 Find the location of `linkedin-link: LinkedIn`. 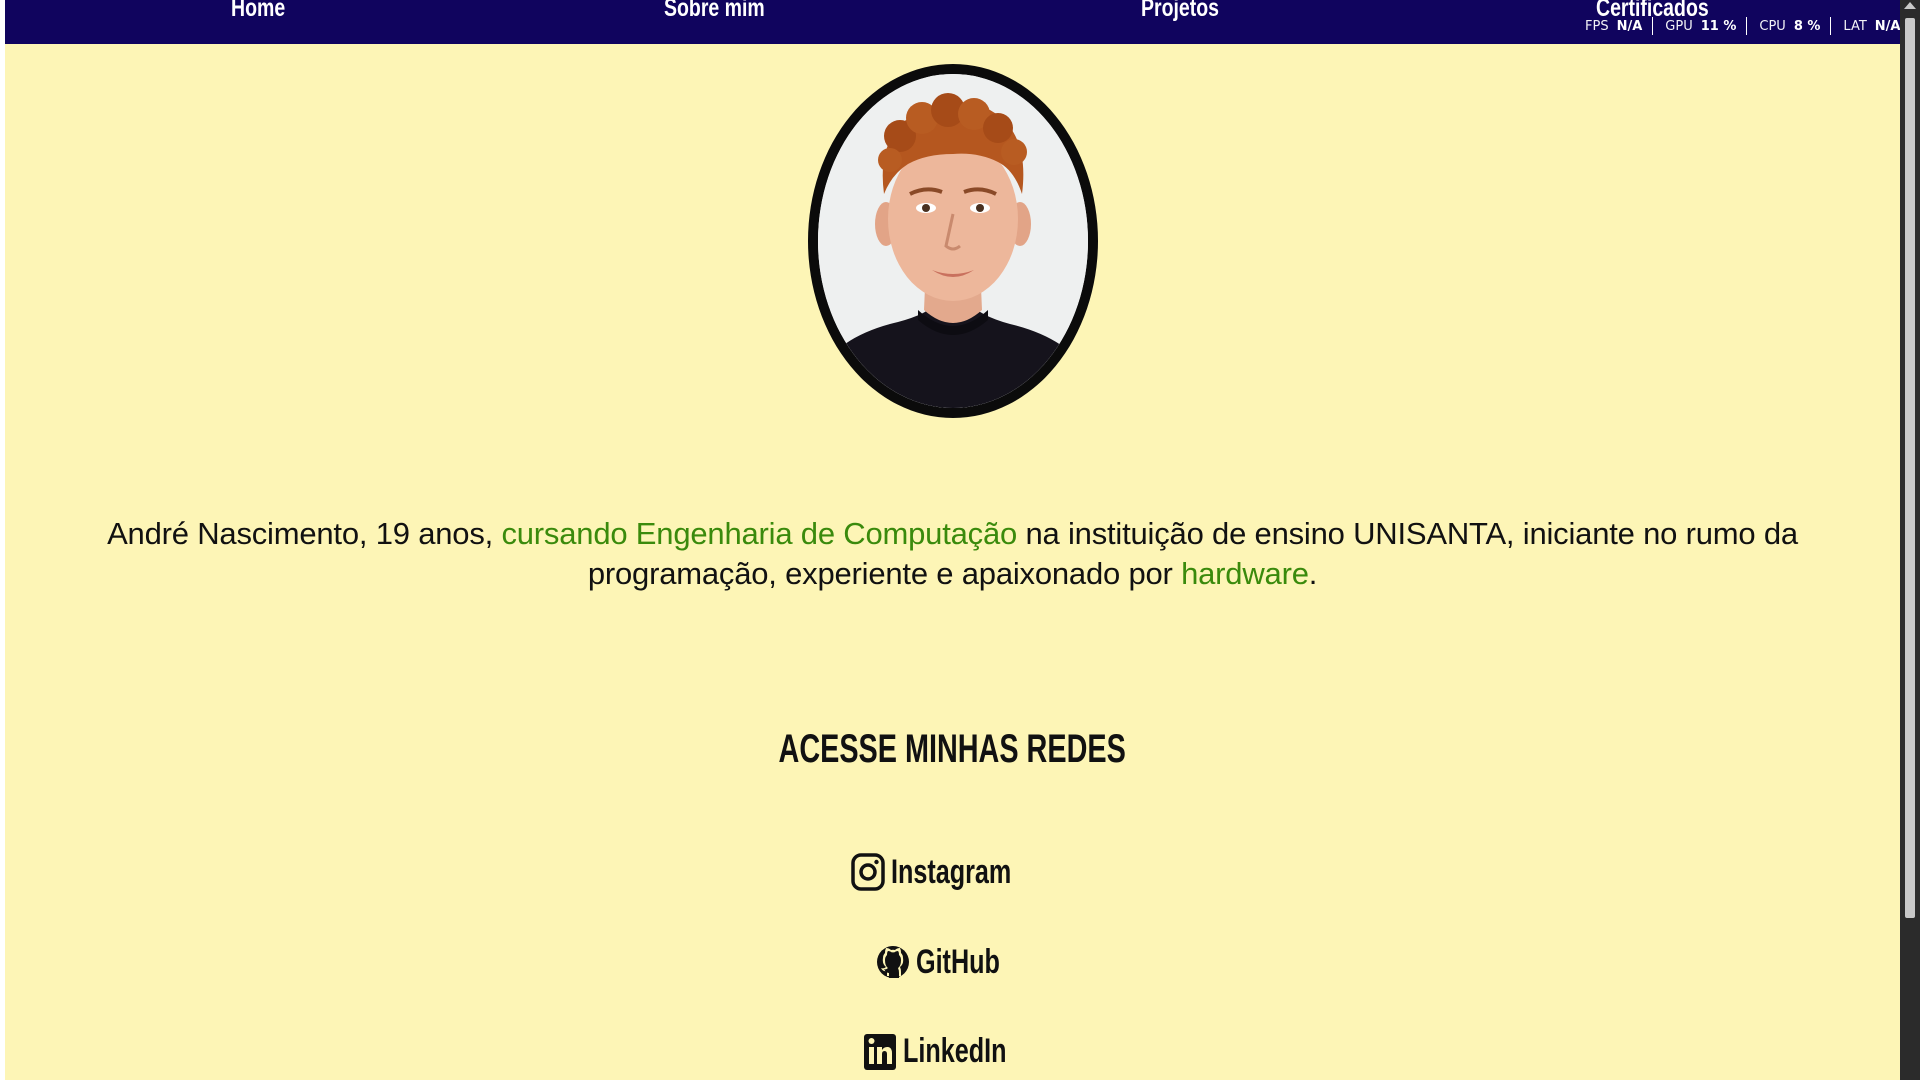

linkedin-link: LinkedIn is located at coordinates (952, 1051).